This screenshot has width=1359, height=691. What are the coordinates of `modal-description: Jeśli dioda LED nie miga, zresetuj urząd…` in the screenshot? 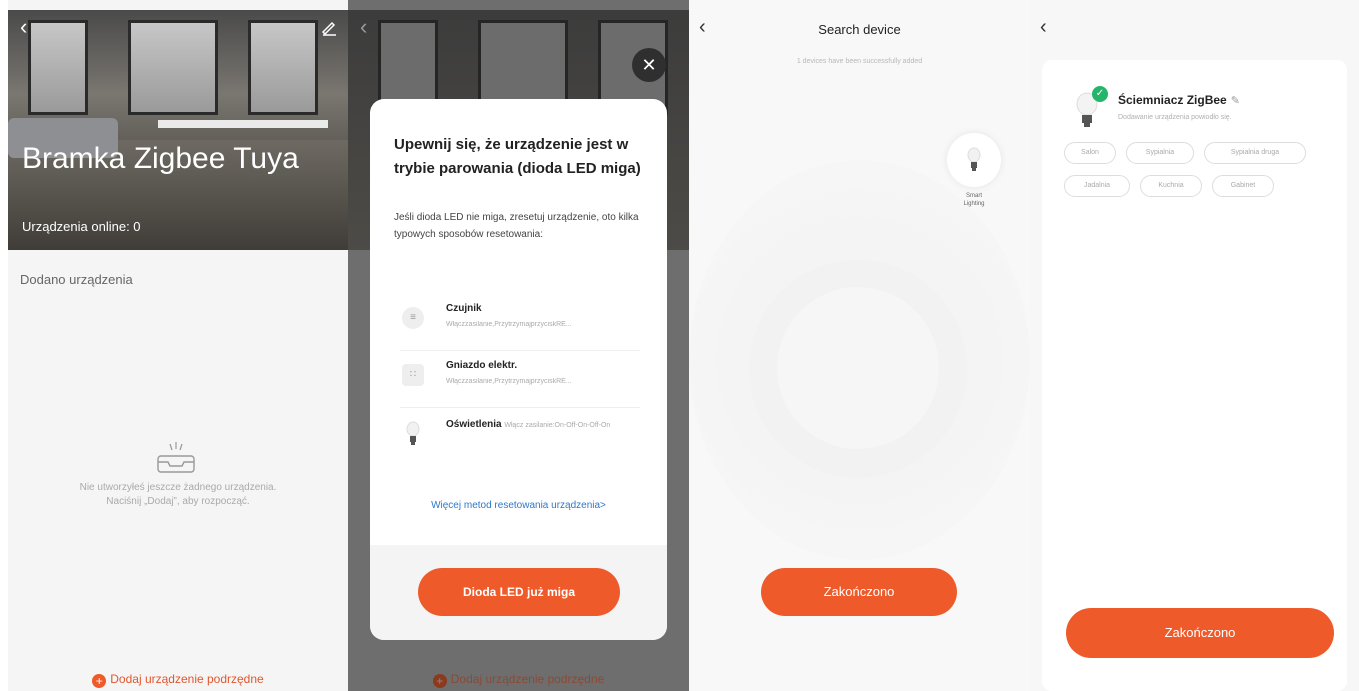 It's located at (516, 226).